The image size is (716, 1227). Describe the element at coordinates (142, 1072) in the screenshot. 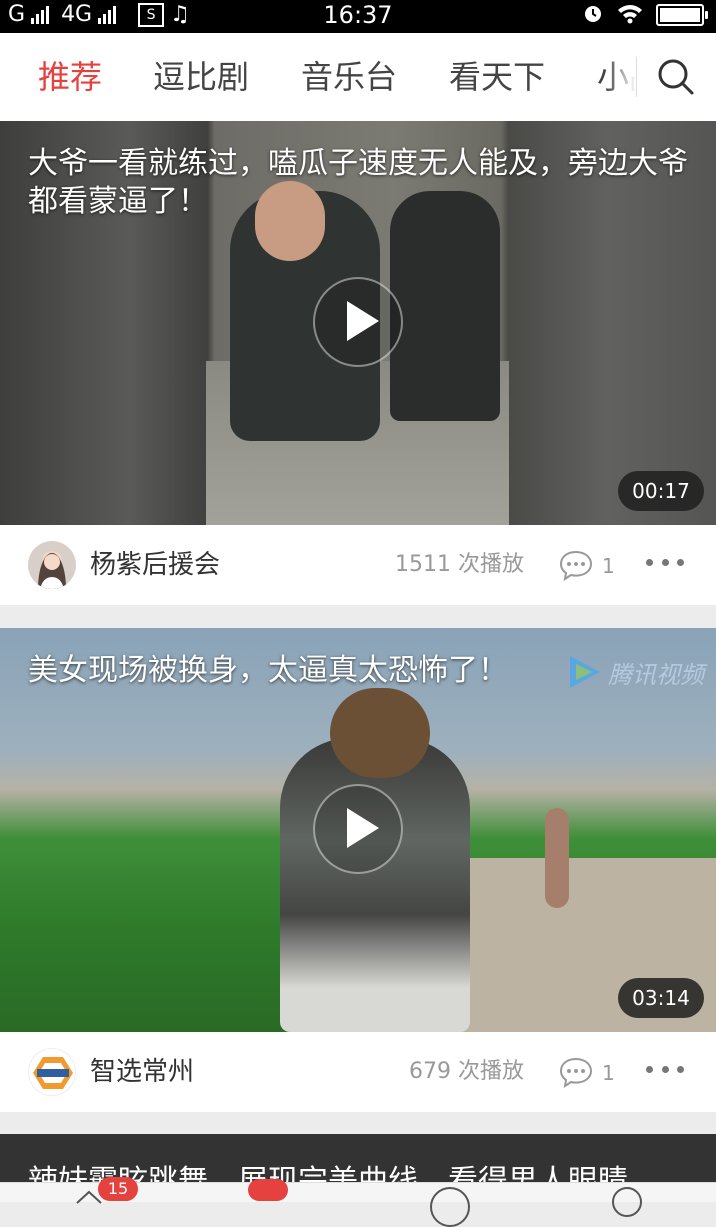

I see `author-name: 智选常州` at that location.